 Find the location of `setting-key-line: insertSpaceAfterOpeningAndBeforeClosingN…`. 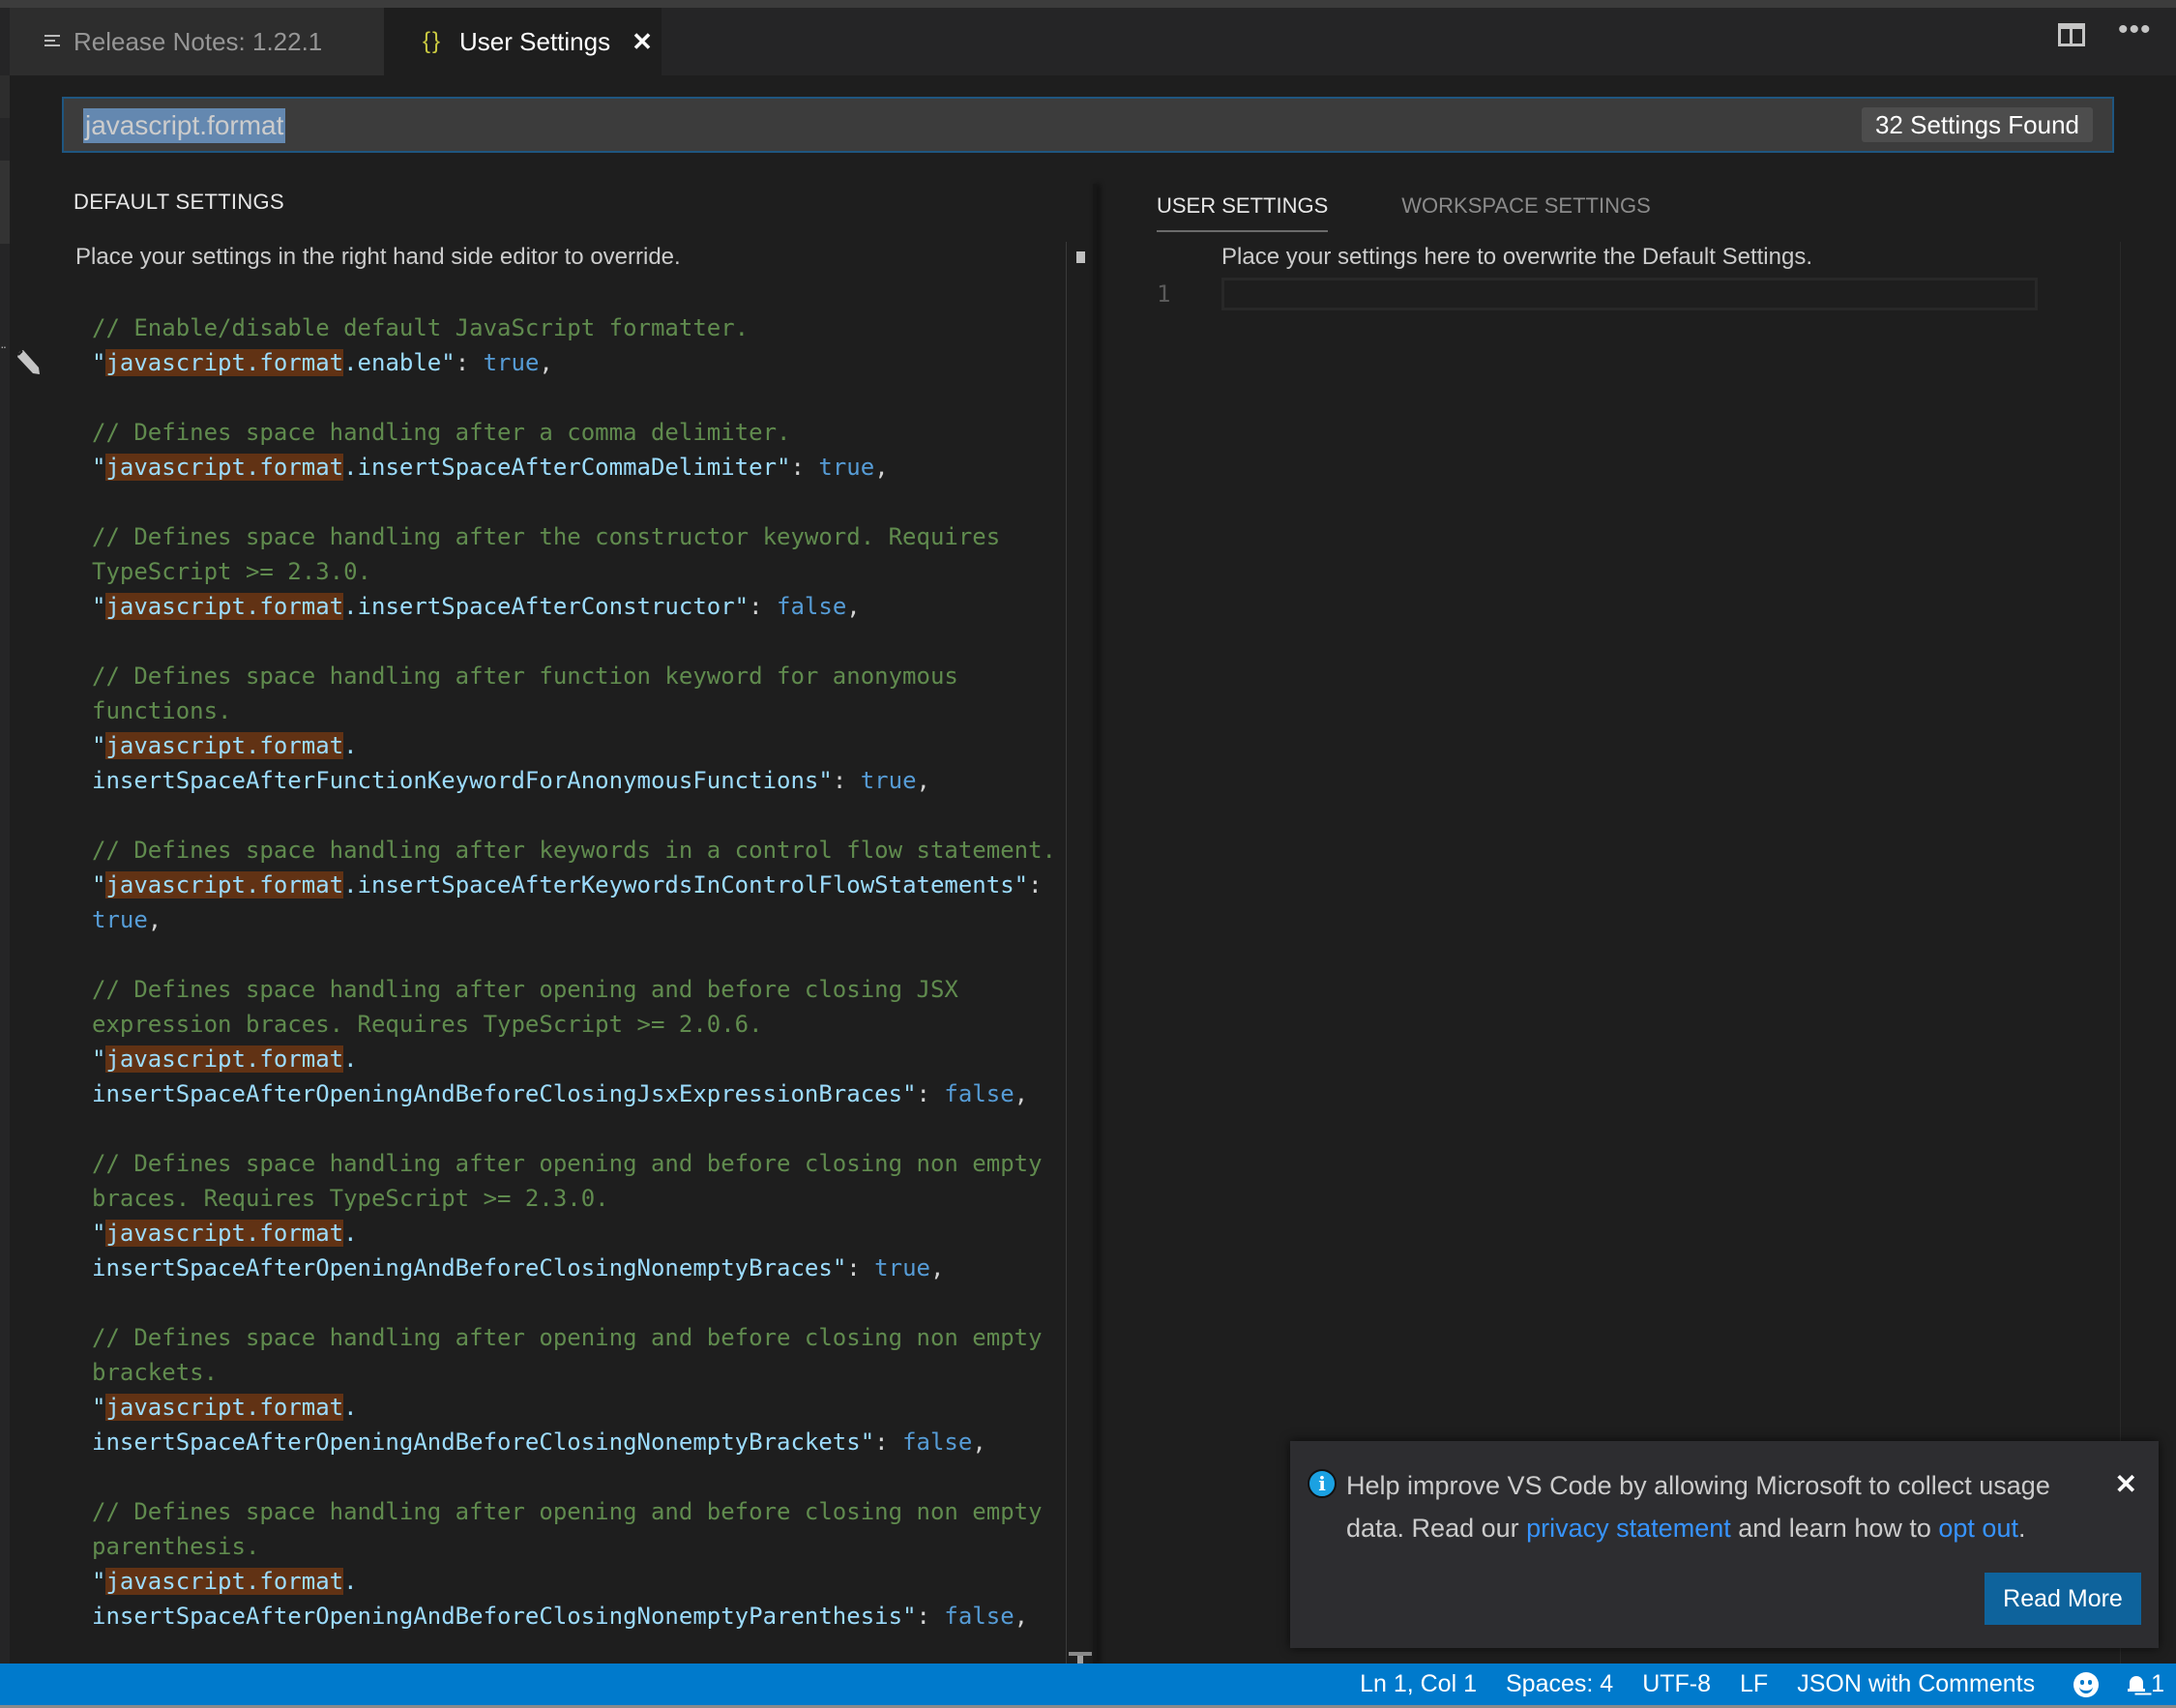

setting-key-line: insertSpaceAfterOpeningAndBeforeClosingN… is located at coordinates (580, 1442).